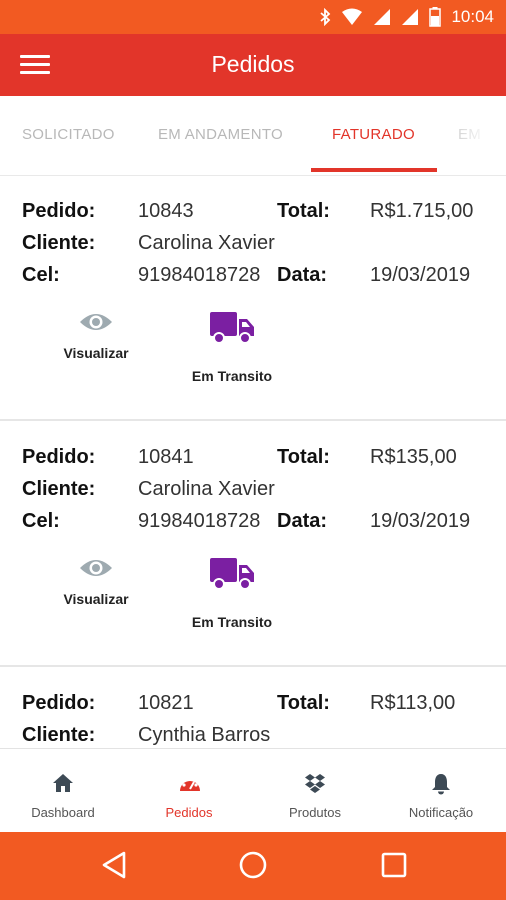 This screenshot has width=506, height=900. What do you see at coordinates (166, 211) in the screenshot?
I see `pedido-value: 10843` at bounding box center [166, 211].